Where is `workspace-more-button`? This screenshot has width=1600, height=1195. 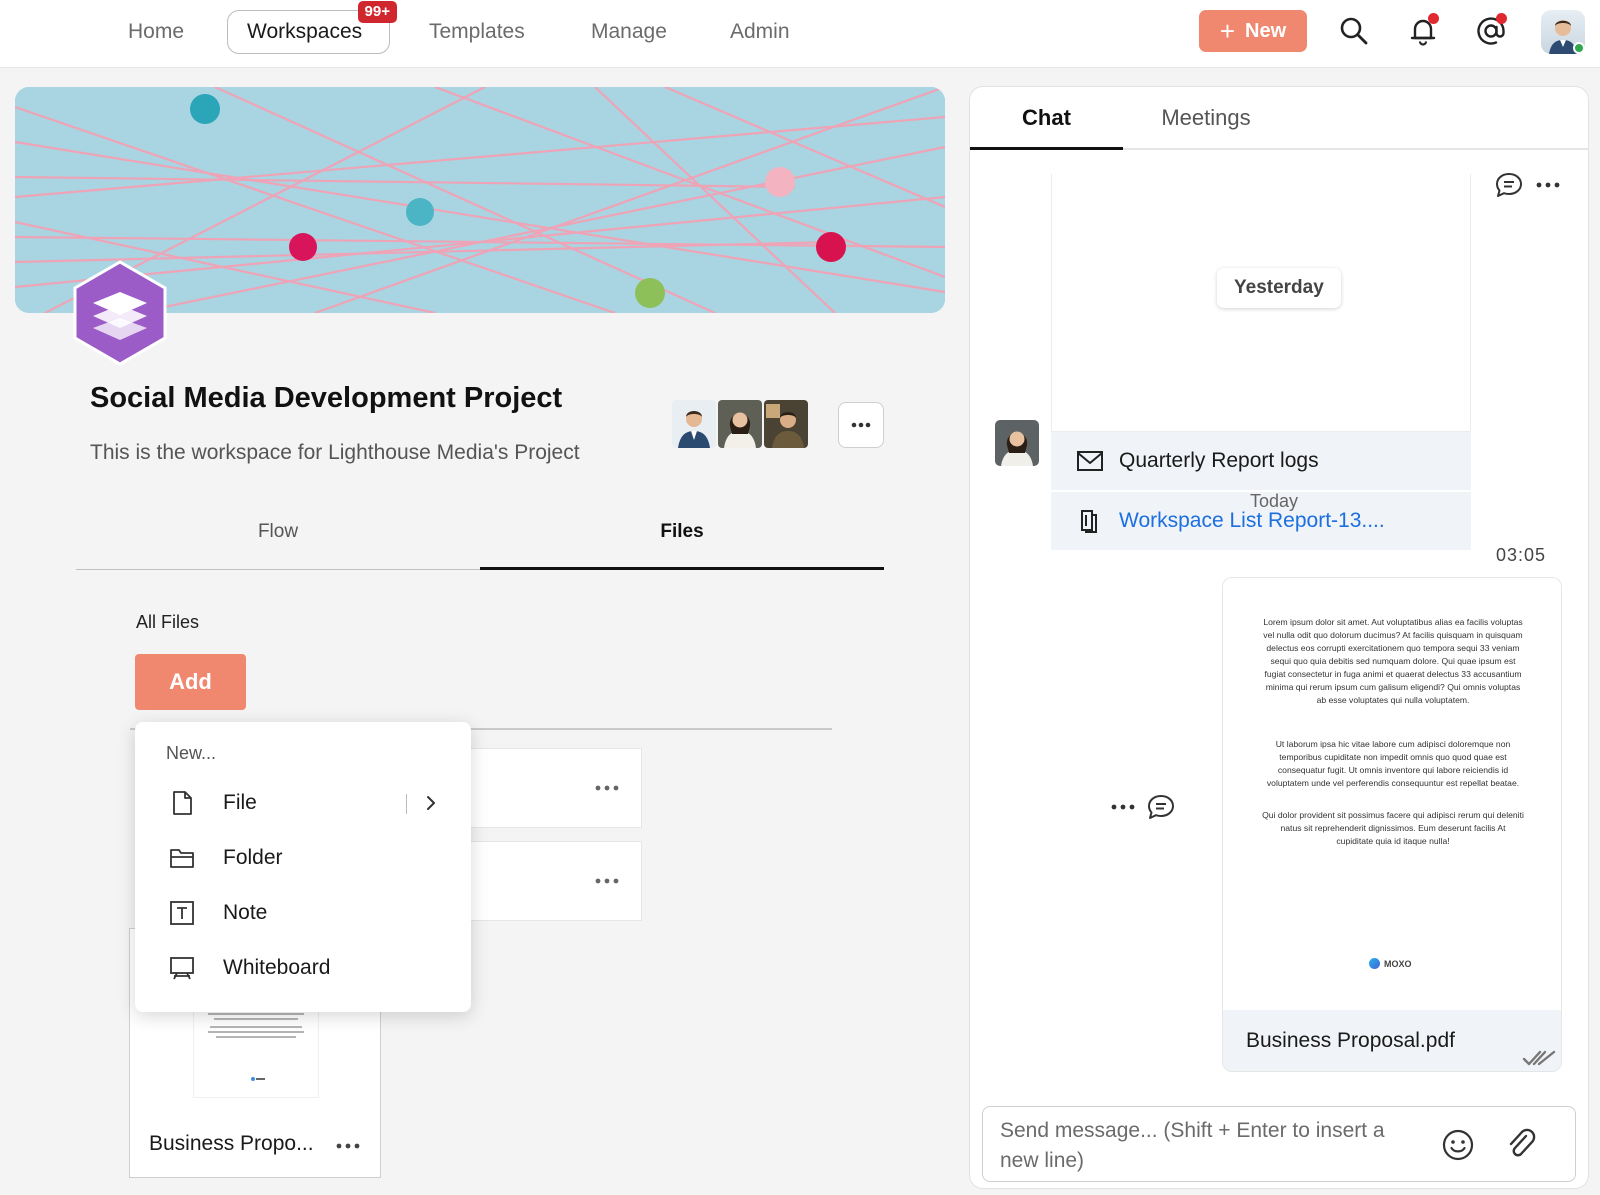 workspace-more-button is located at coordinates (861, 425).